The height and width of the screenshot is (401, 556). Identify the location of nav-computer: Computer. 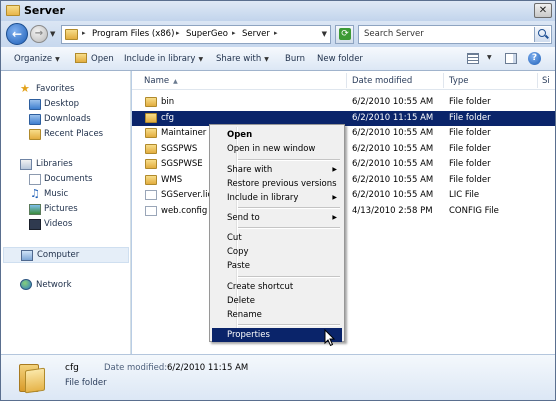
(58, 255).